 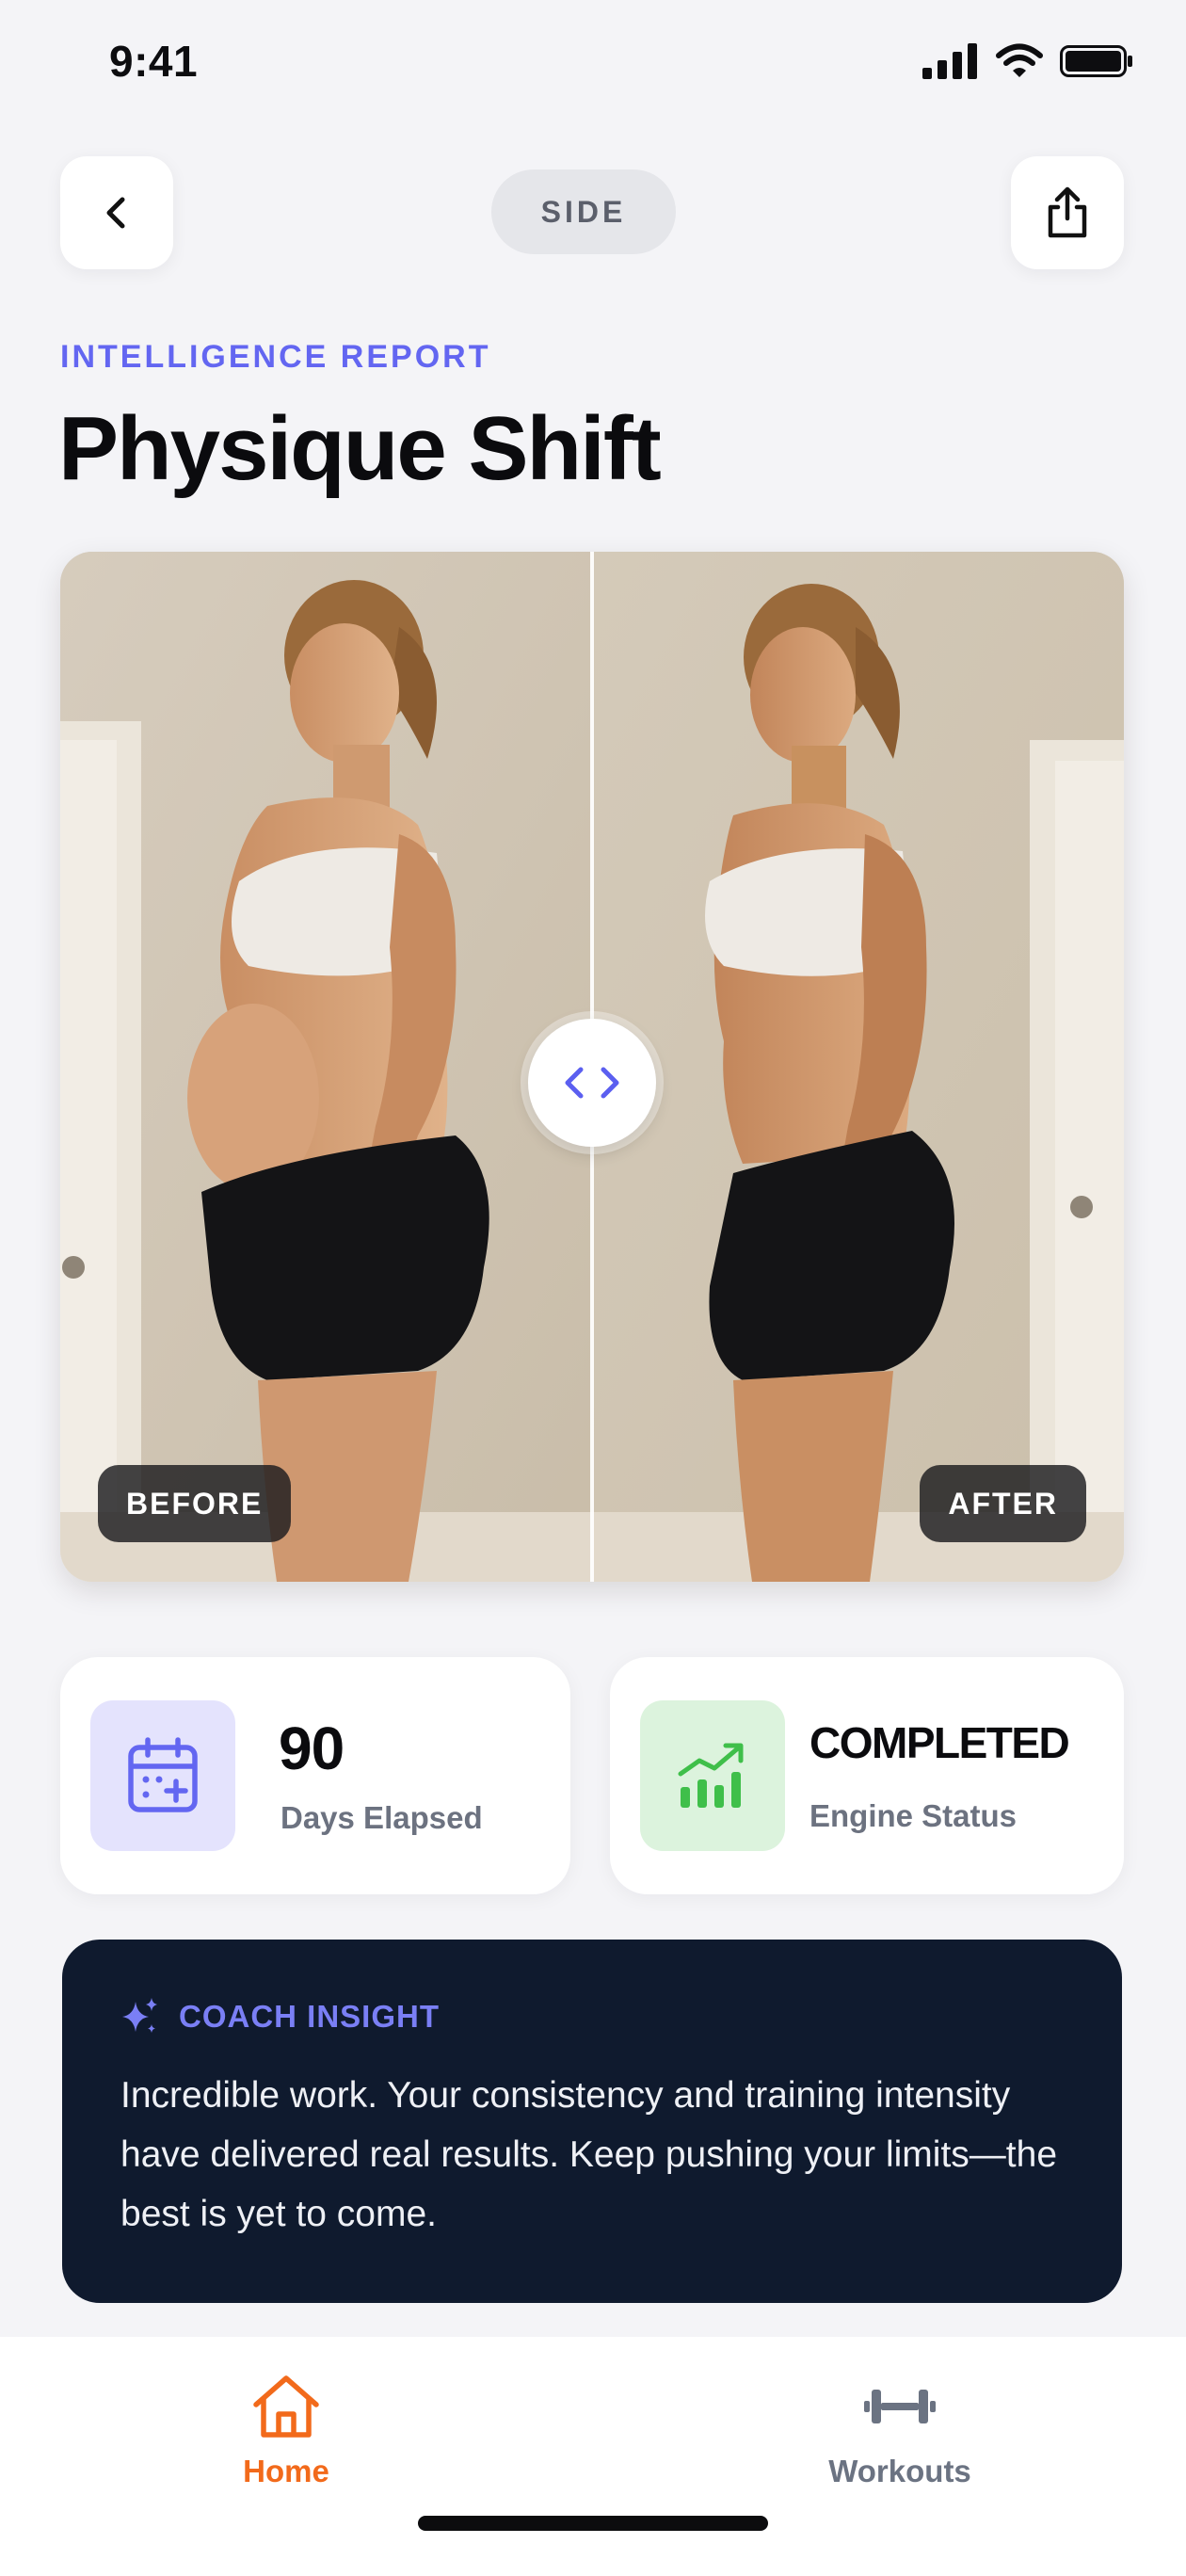 I want to click on bottom-tab-bar: Home Workouts, so click(x=593, y=2456).